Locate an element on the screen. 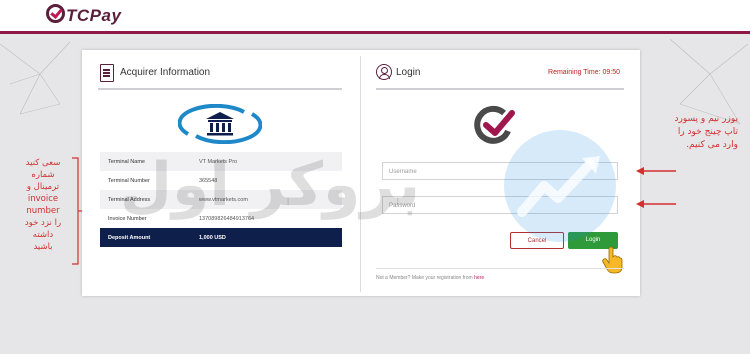  document-icon is located at coordinates (107, 73).